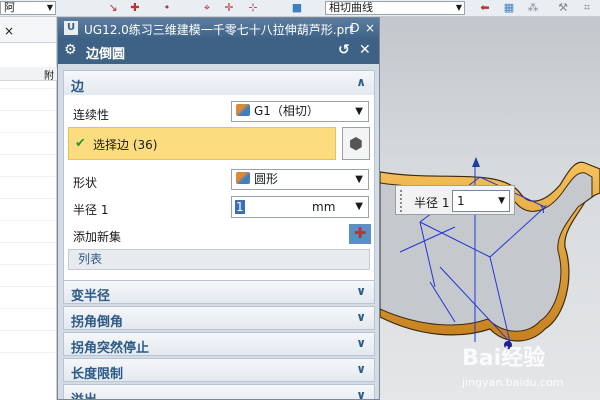 The width and height of the screenshot is (600, 400). I want to click on gear-icon: ⚙, so click(70, 50).